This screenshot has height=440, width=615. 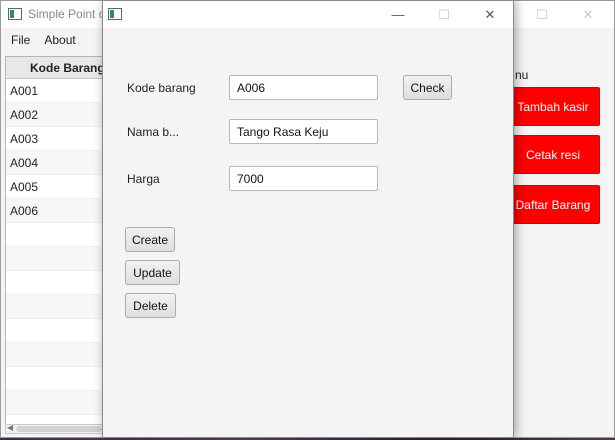 What do you see at coordinates (490, 14) in the screenshot?
I see `close-icon: ✕` at bounding box center [490, 14].